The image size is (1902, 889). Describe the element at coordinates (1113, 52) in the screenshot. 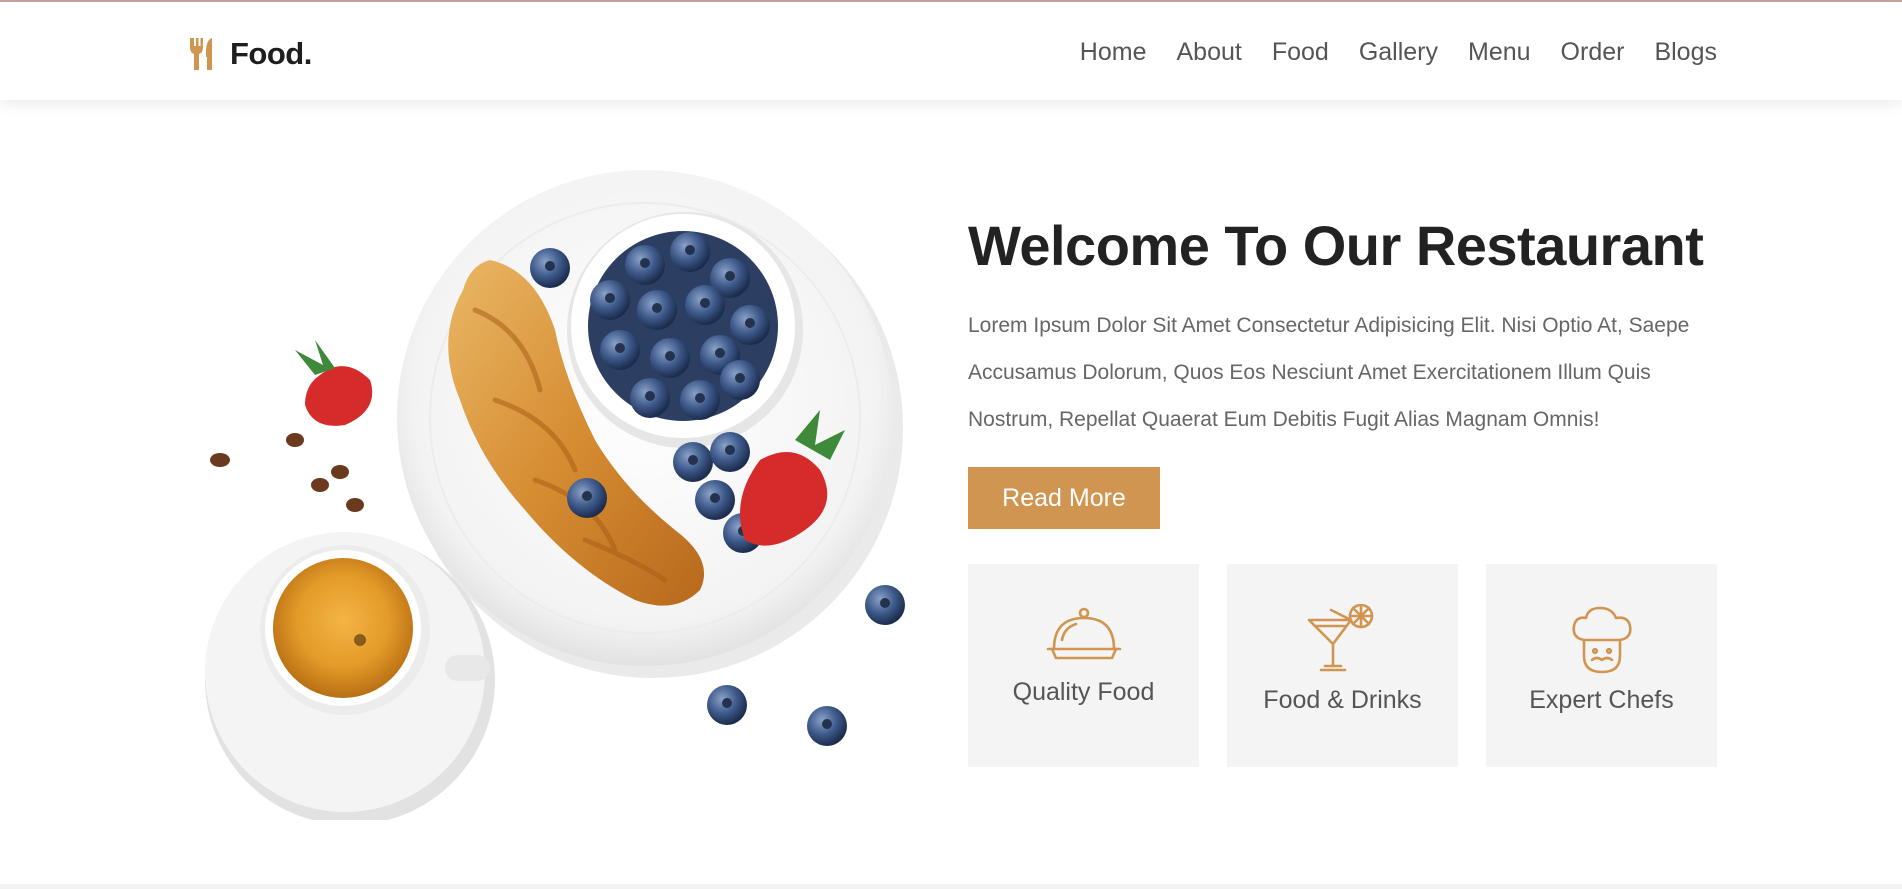

I see `nav-home: Home` at that location.